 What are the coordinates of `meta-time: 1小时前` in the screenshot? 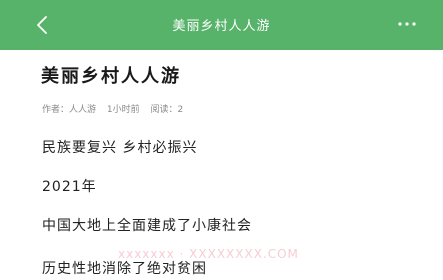 It's located at (123, 110).